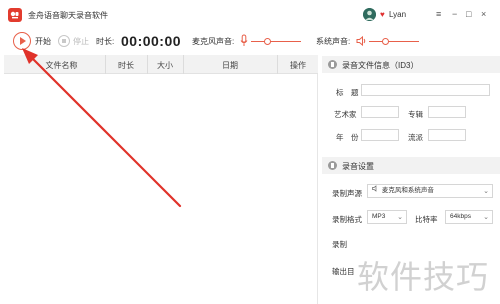  I want to click on mic-volume-handle, so click(267, 41).